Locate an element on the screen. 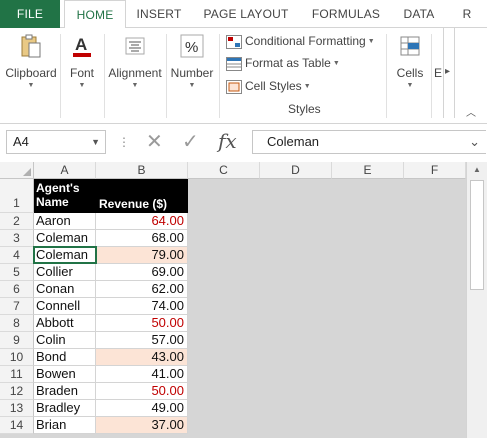 This screenshot has width=487, height=438. row-header-4: 4 is located at coordinates (17, 255).